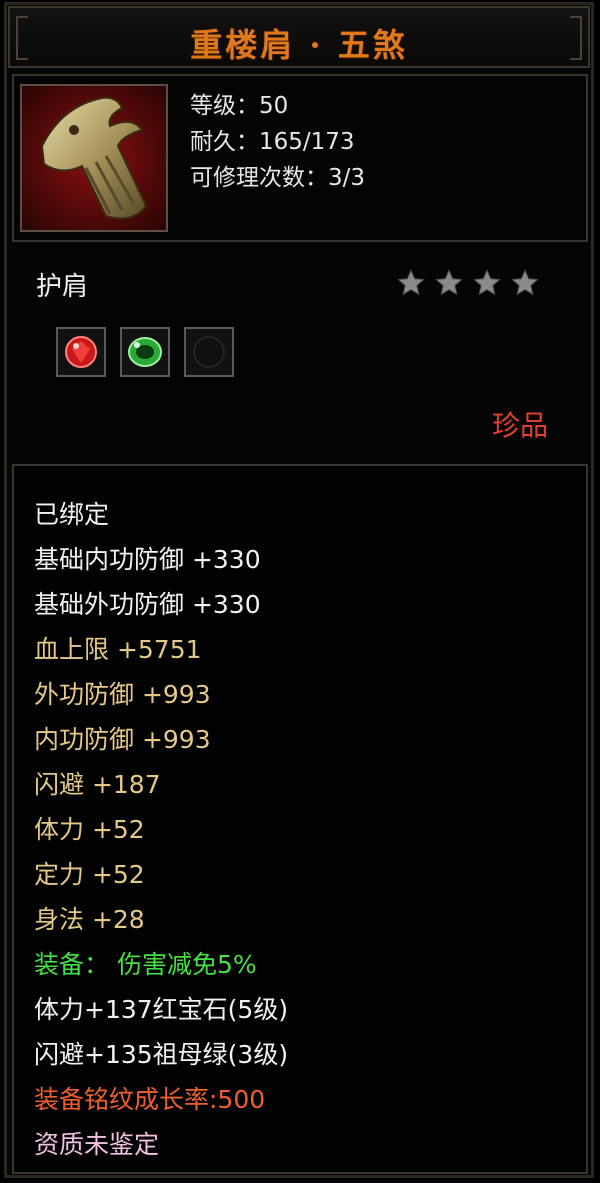 The image size is (600, 1183). I want to click on gem-slot-emerald, so click(145, 352).